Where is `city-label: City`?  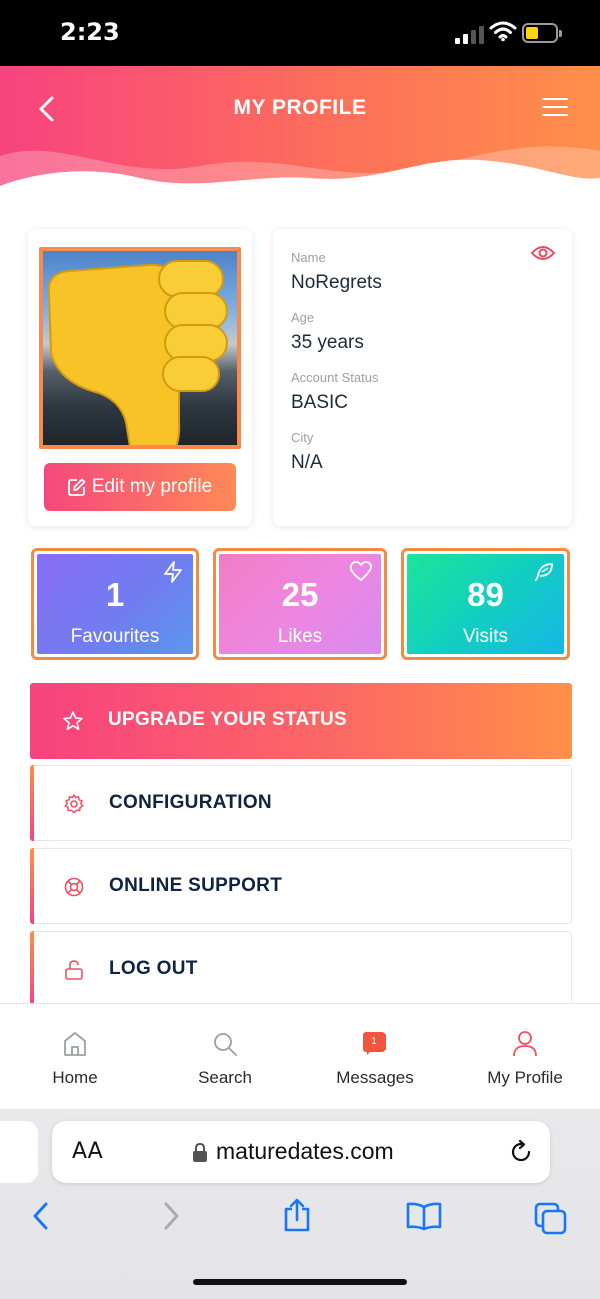
city-label: City is located at coordinates (302, 437).